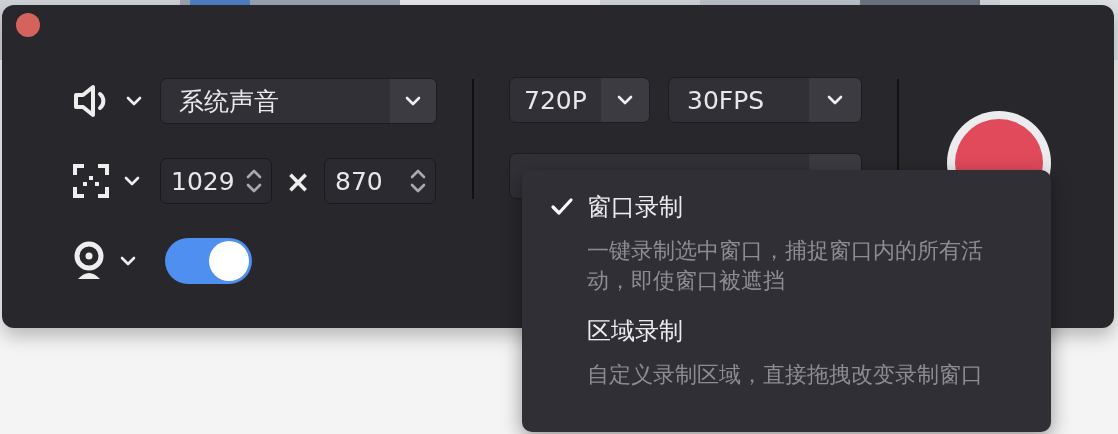  I want to click on audio-select: 系统声音, so click(298, 101).